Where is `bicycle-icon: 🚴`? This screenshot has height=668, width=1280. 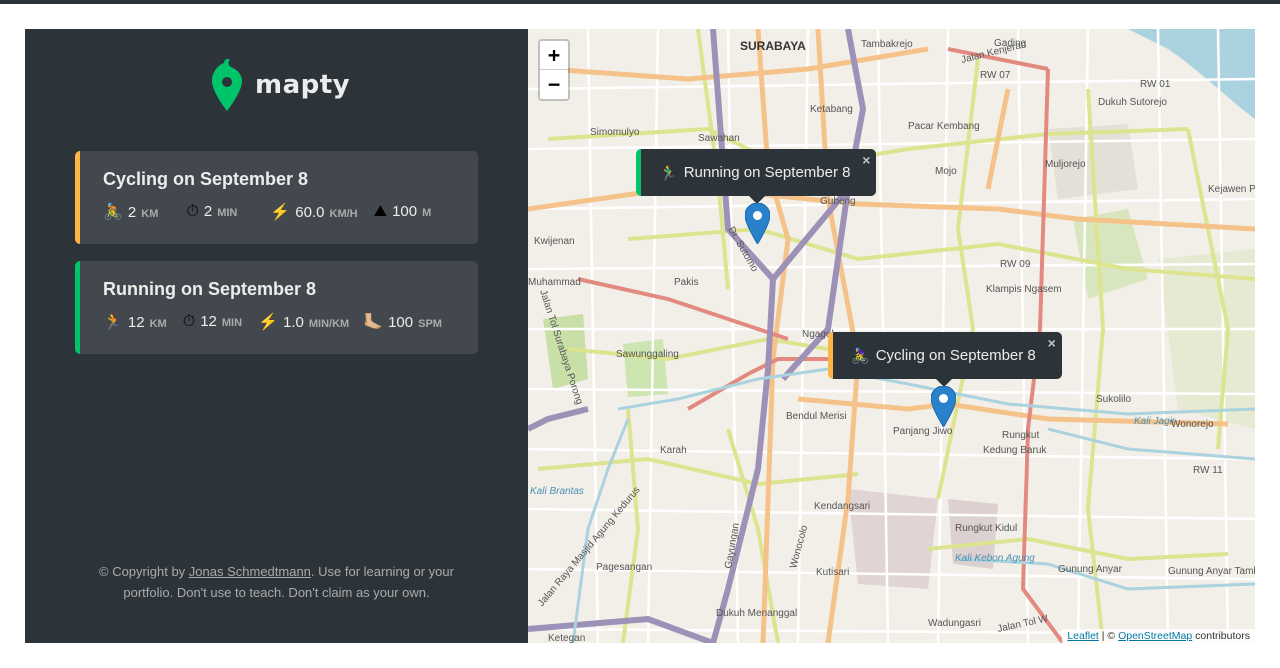
bicycle-icon: 🚴 is located at coordinates (113, 211).